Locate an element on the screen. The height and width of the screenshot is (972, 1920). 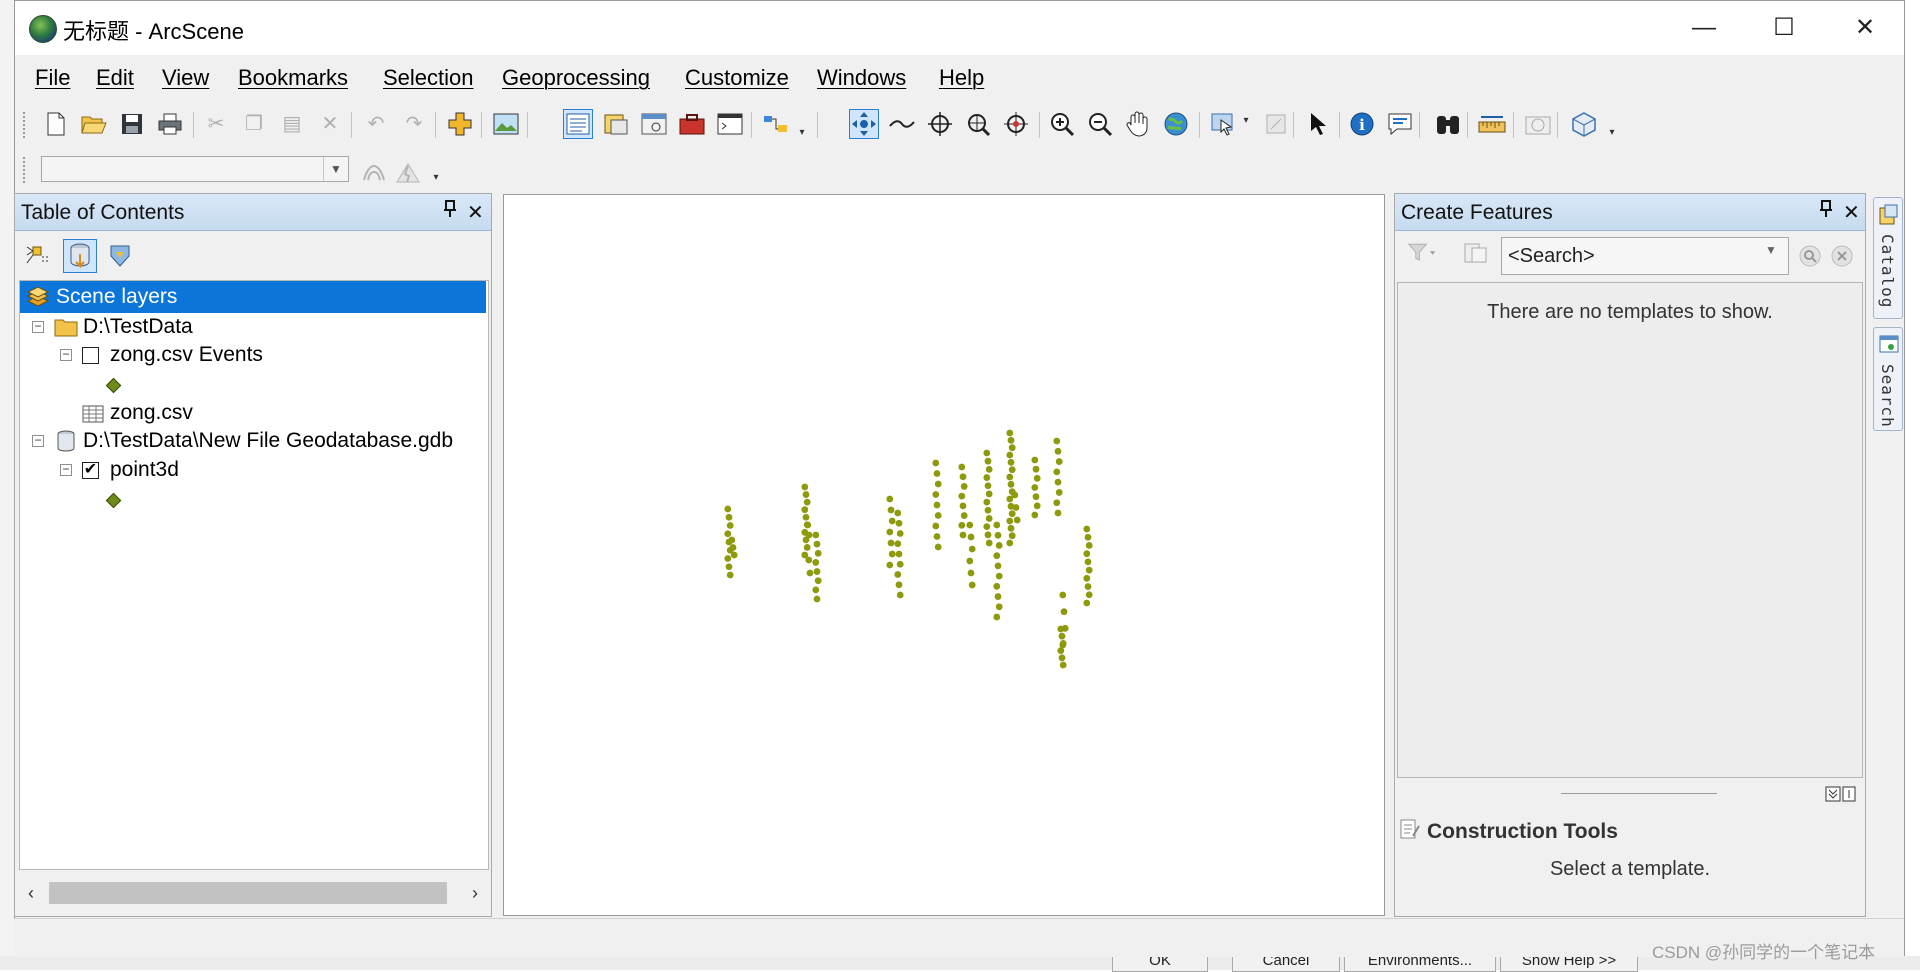
animation-icon is located at coordinates (1538, 124).